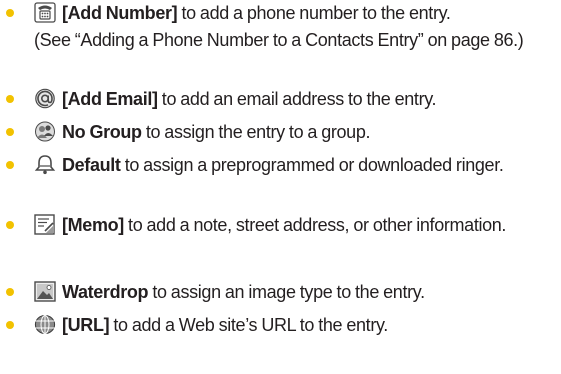 This screenshot has height=374, width=561. Describe the element at coordinates (45, 324) in the screenshot. I see `web-globe-icon` at that location.